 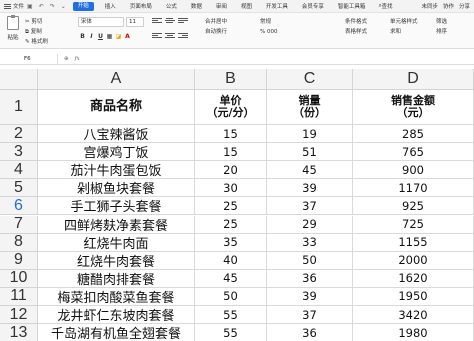 What do you see at coordinates (91, 36) in the screenshot?
I see `italic-button: I` at bounding box center [91, 36].